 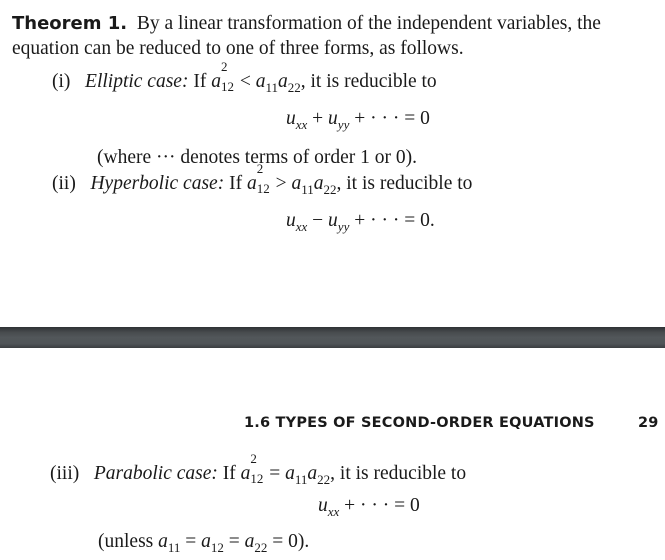 I want to click on page-number: 29, so click(x=648, y=423).